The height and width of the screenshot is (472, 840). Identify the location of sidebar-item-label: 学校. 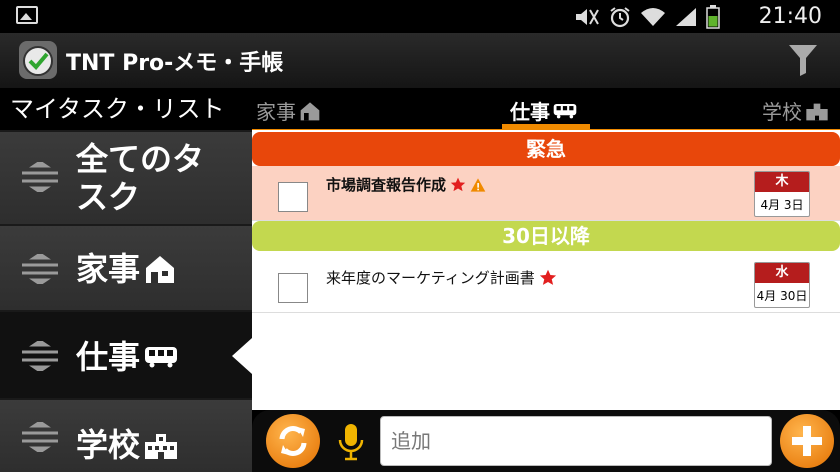
(108, 445).